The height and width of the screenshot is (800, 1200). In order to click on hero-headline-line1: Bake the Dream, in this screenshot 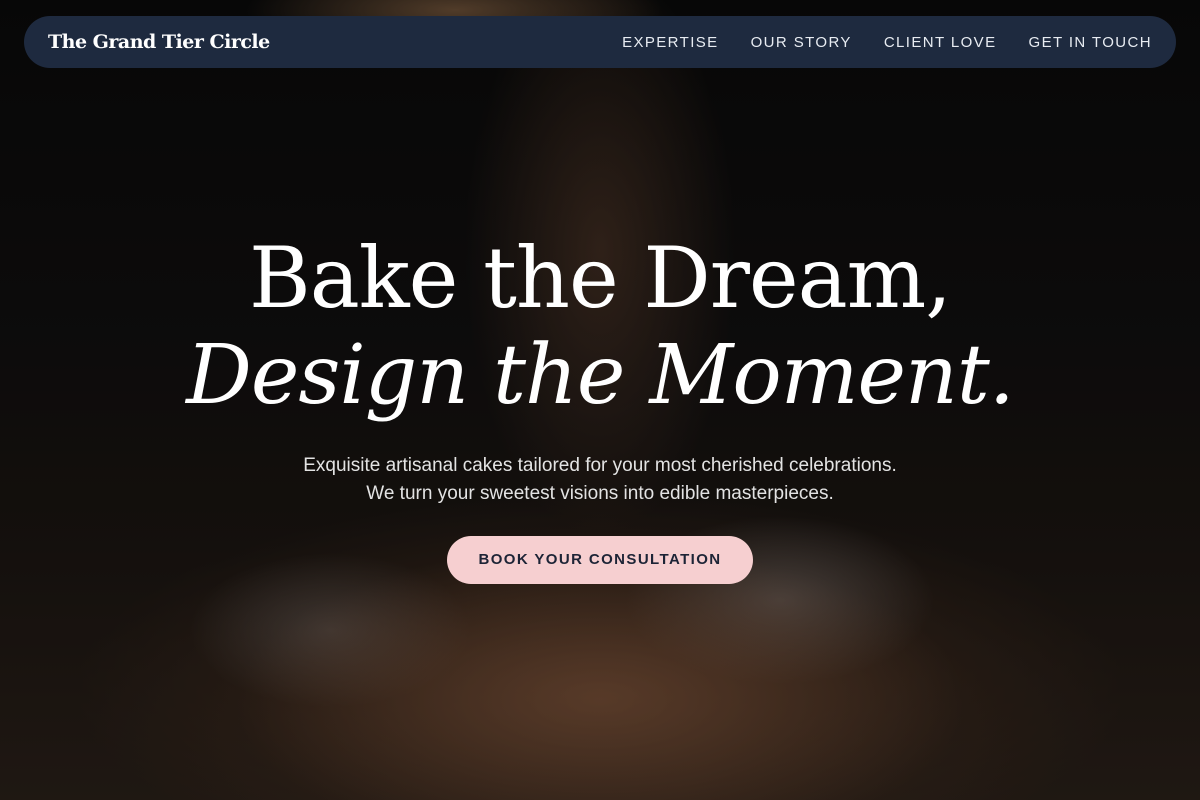, I will do `click(600, 278)`.